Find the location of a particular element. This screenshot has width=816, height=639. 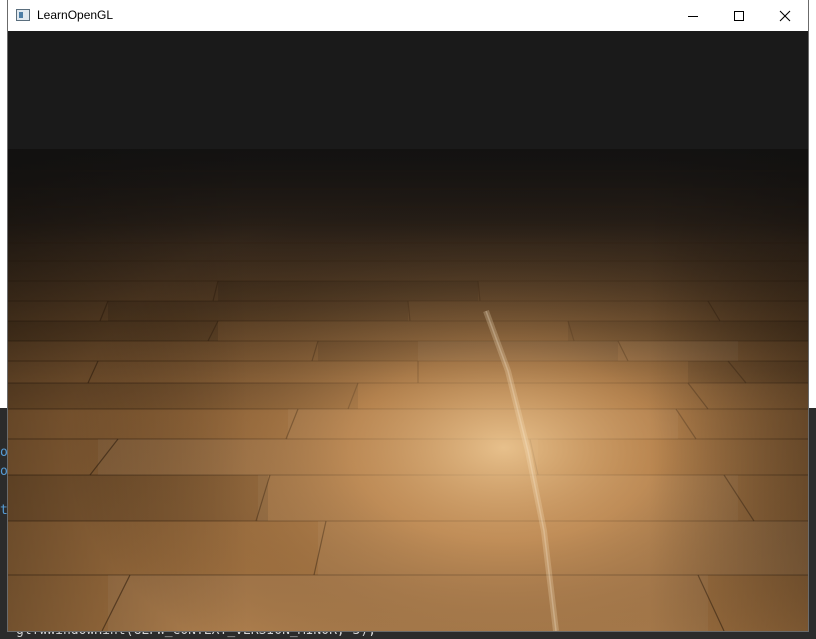

close-button is located at coordinates (785, 15).